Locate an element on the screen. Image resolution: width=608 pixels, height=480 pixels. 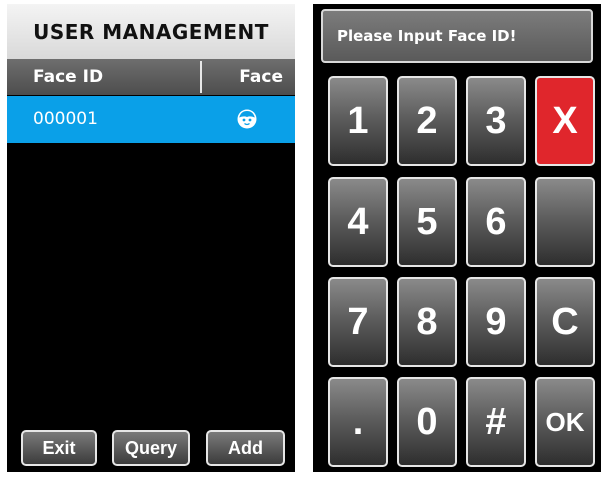
delete-key: X is located at coordinates (565, 121).